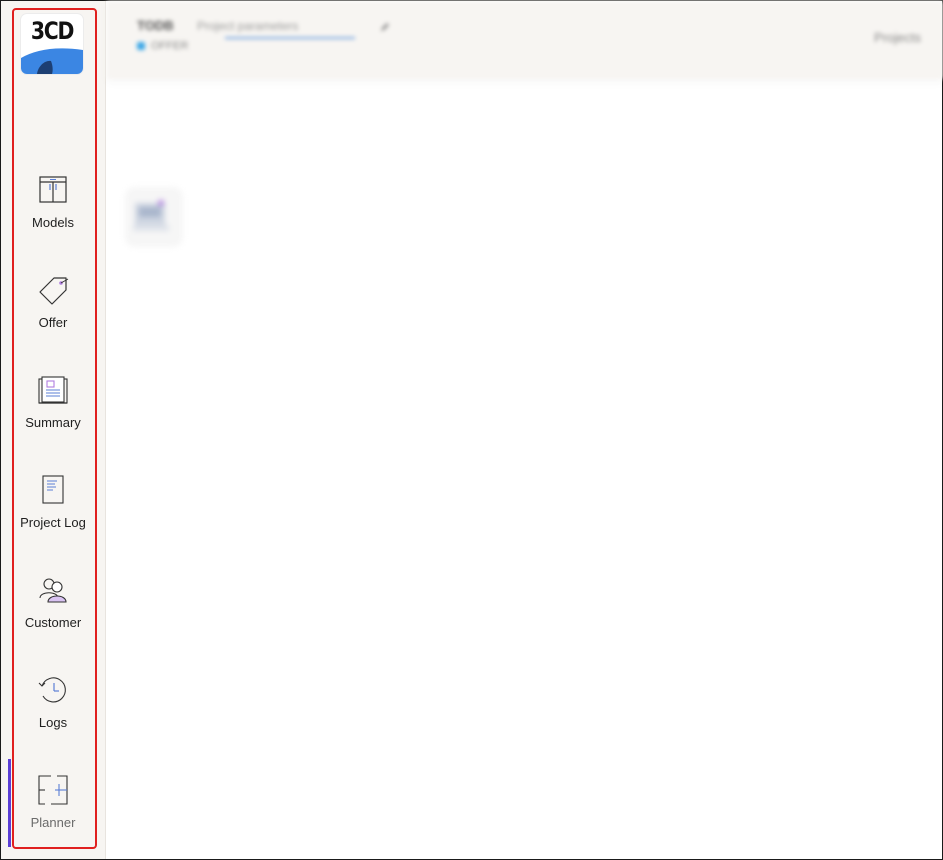 The image size is (943, 860). Describe the element at coordinates (155, 25) in the screenshot. I see `project-title: TODB` at that location.